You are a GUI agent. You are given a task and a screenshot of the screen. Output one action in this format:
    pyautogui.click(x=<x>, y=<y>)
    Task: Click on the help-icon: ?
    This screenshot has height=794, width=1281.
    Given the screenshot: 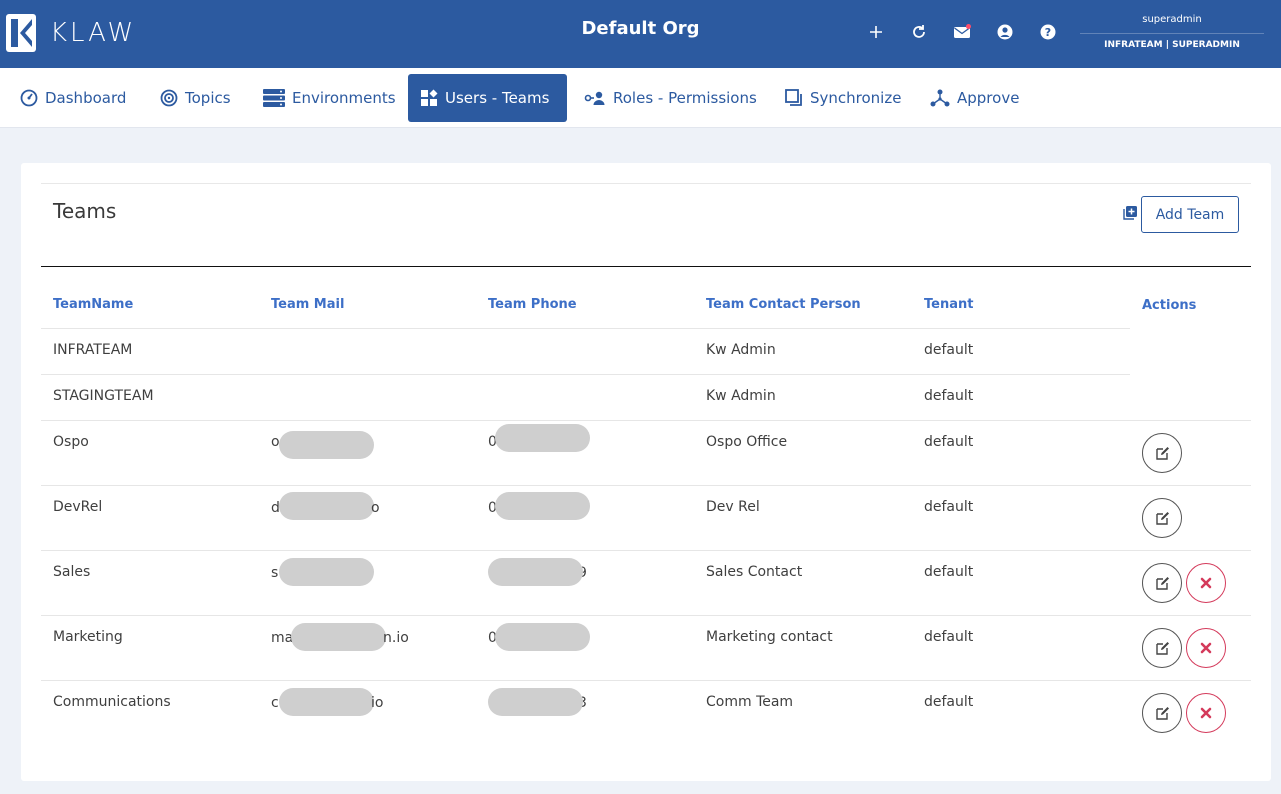 What is the action you would take?
    pyautogui.click(x=1048, y=32)
    